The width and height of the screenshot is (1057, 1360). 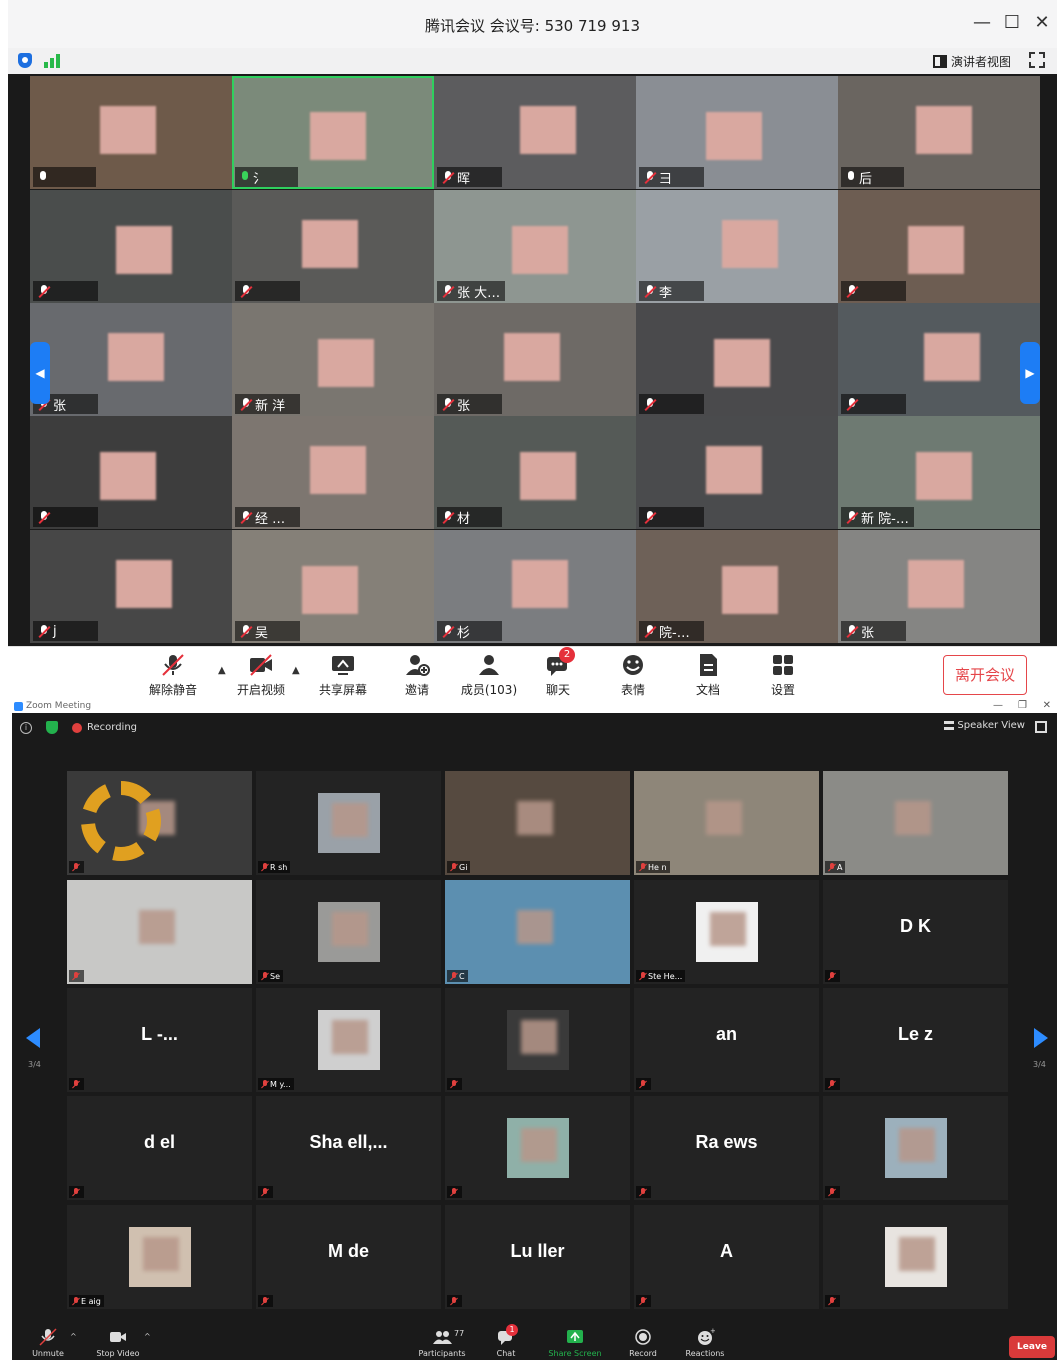 What do you see at coordinates (34, 1064) in the screenshot?
I see `page-indicator-left: 3/4` at bounding box center [34, 1064].